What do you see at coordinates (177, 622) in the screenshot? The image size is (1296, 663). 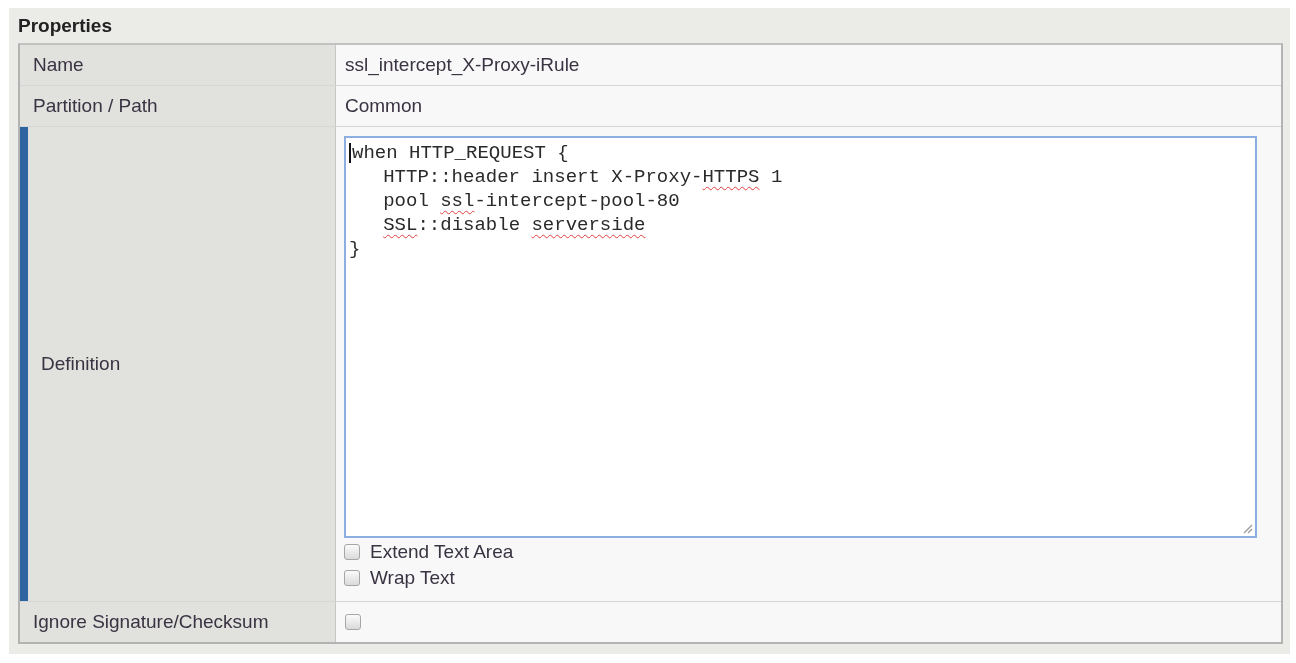 I see `label-cell: Ignore Signature/Checksum` at bounding box center [177, 622].